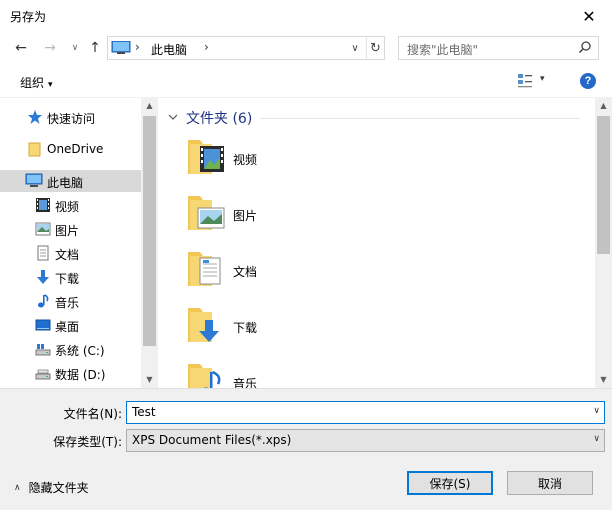 The image size is (612, 510). I want to click on hide-folders-toggle: ∧ 隐藏文件夹, so click(51, 487).